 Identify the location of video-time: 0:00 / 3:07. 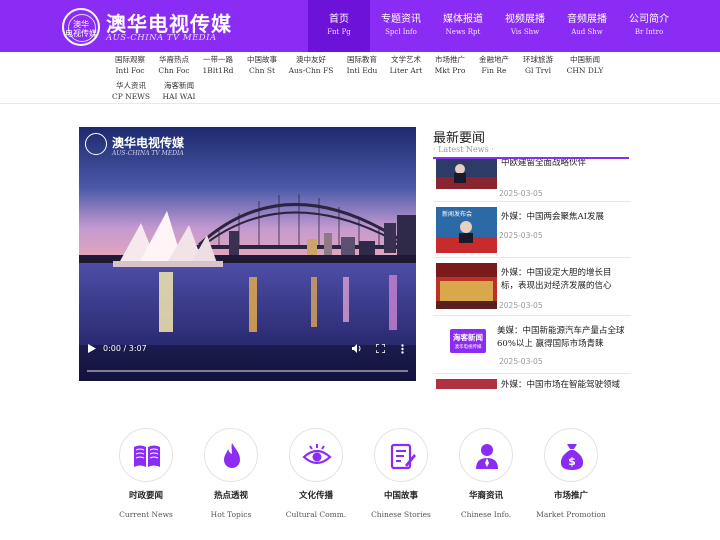
(125, 348).